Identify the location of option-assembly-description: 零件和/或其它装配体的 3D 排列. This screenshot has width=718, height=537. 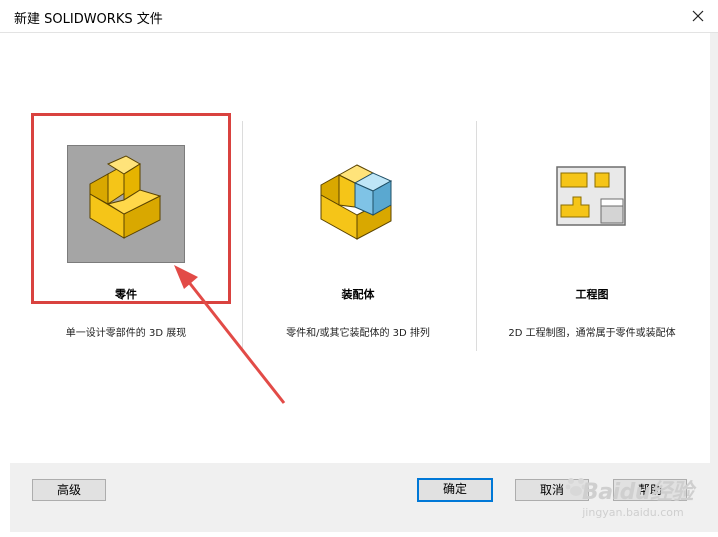
(358, 333).